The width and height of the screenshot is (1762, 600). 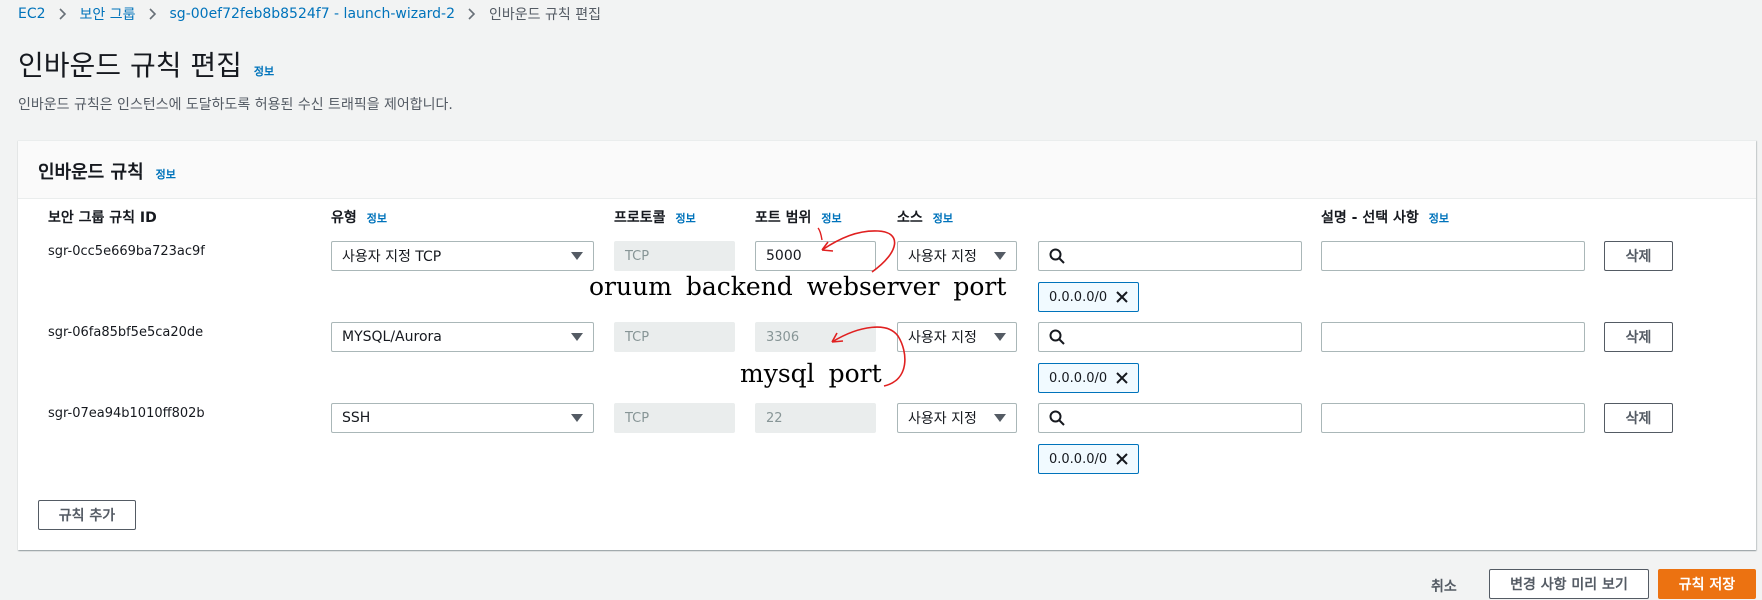 What do you see at coordinates (861, 307) in the screenshot?
I see `annotation-arrows` at bounding box center [861, 307].